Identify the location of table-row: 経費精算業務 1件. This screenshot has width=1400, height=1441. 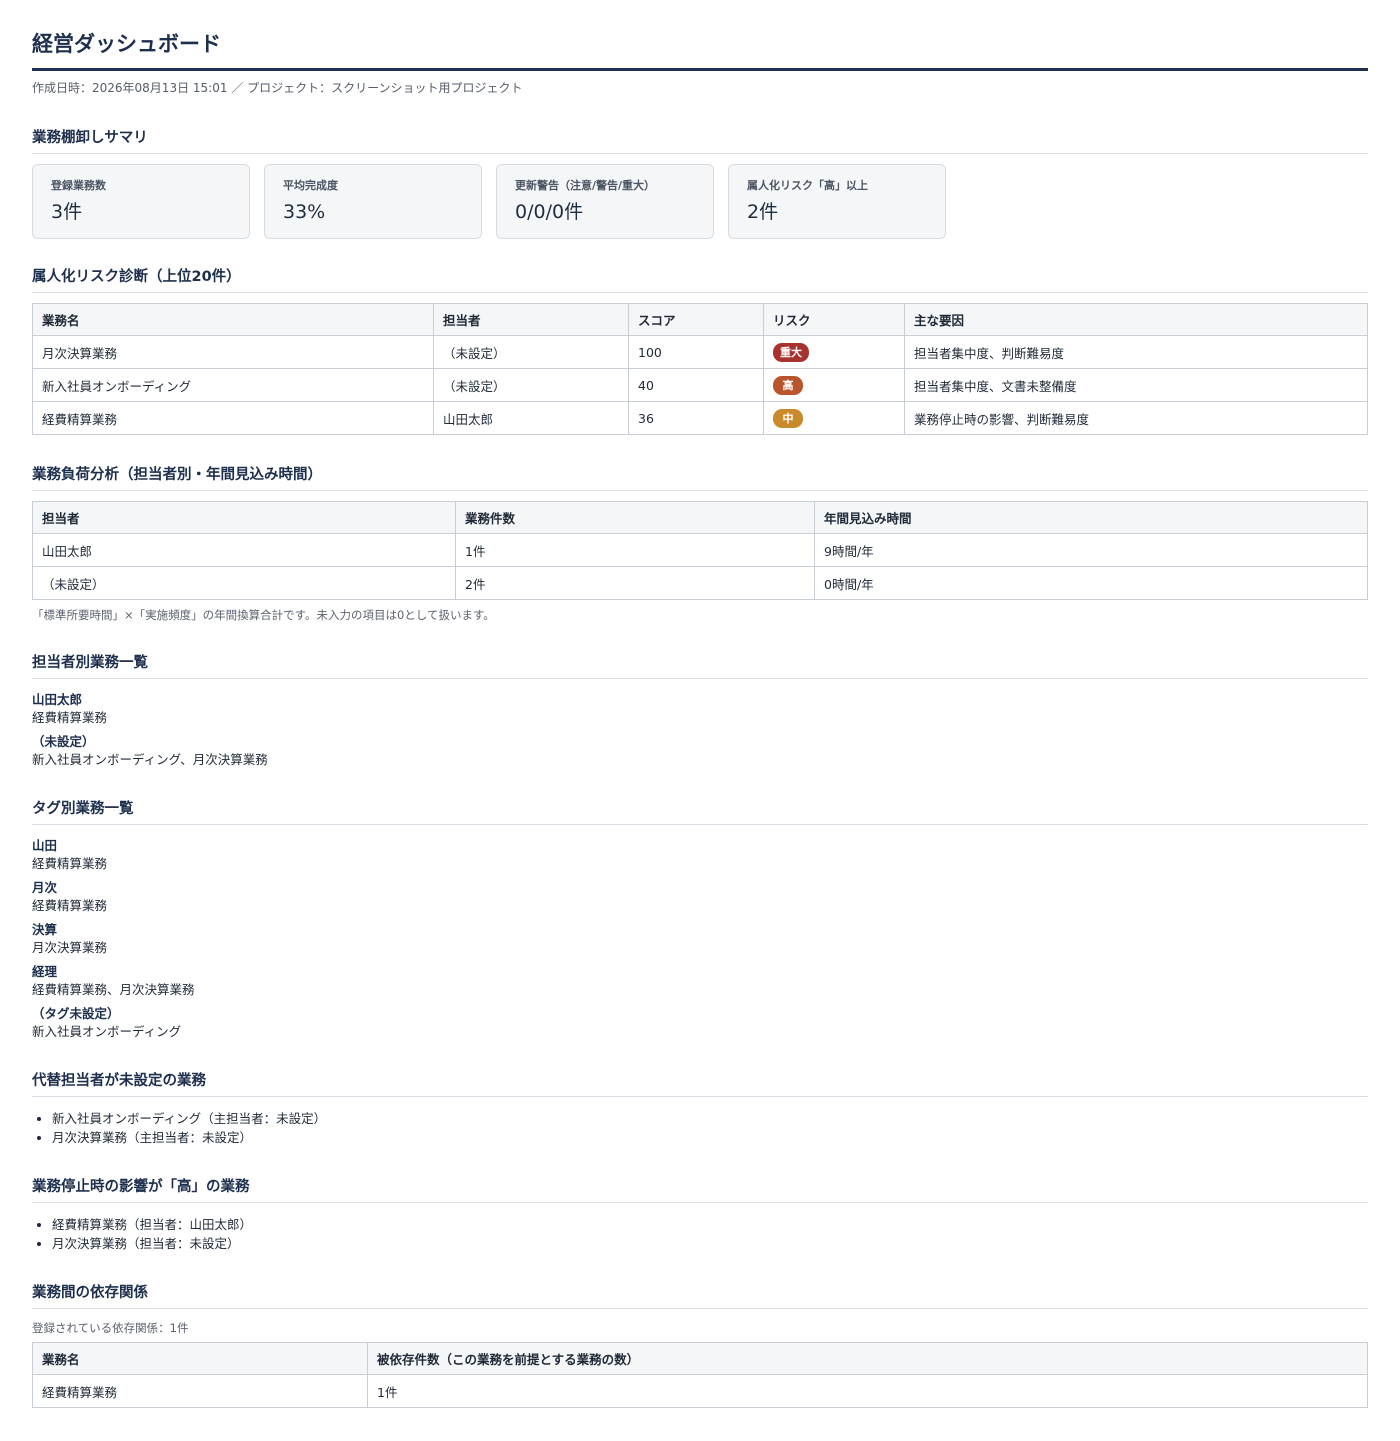
(700, 1391).